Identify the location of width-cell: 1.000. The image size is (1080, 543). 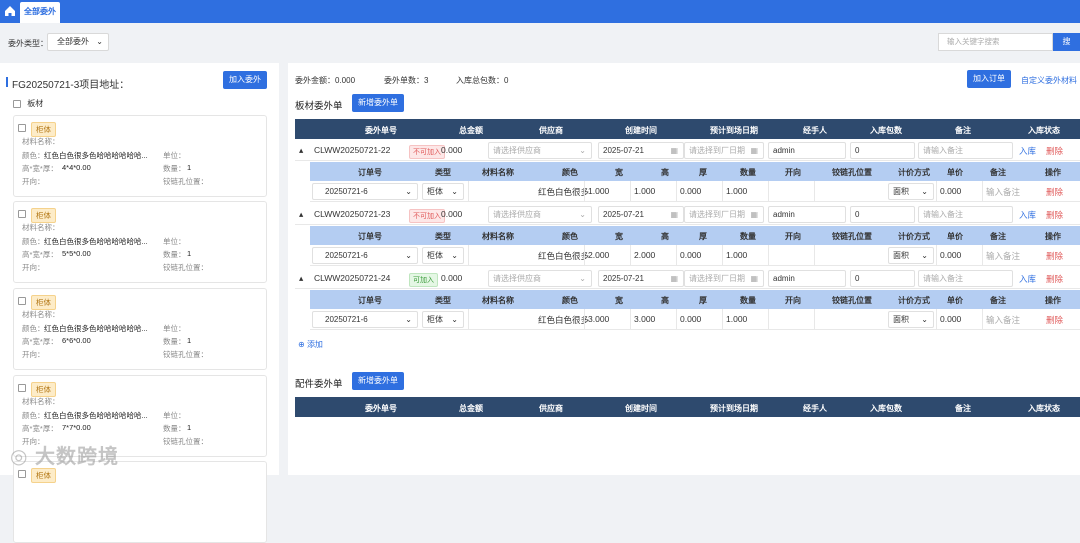
(606, 191).